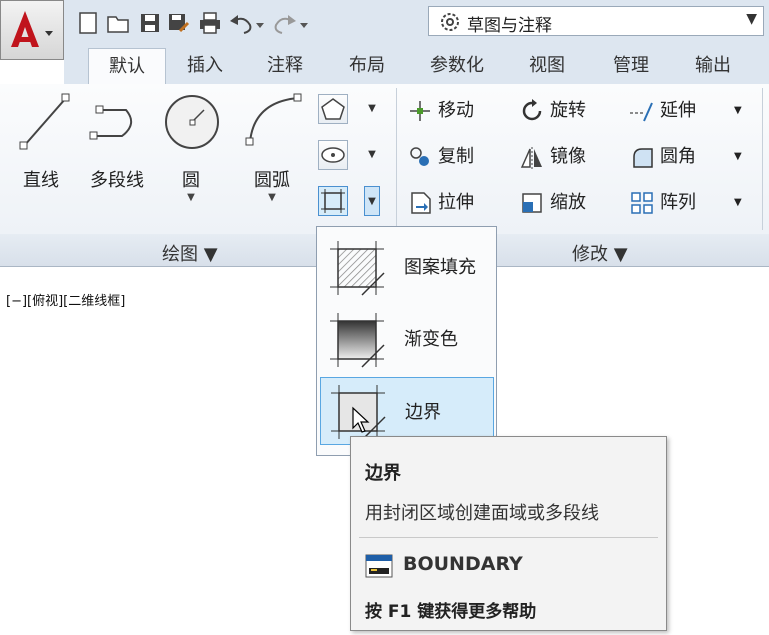 The image size is (769, 635). What do you see at coordinates (509, 26) in the screenshot?
I see `workspace-label: 草图与注释` at bounding box center [509, 26].